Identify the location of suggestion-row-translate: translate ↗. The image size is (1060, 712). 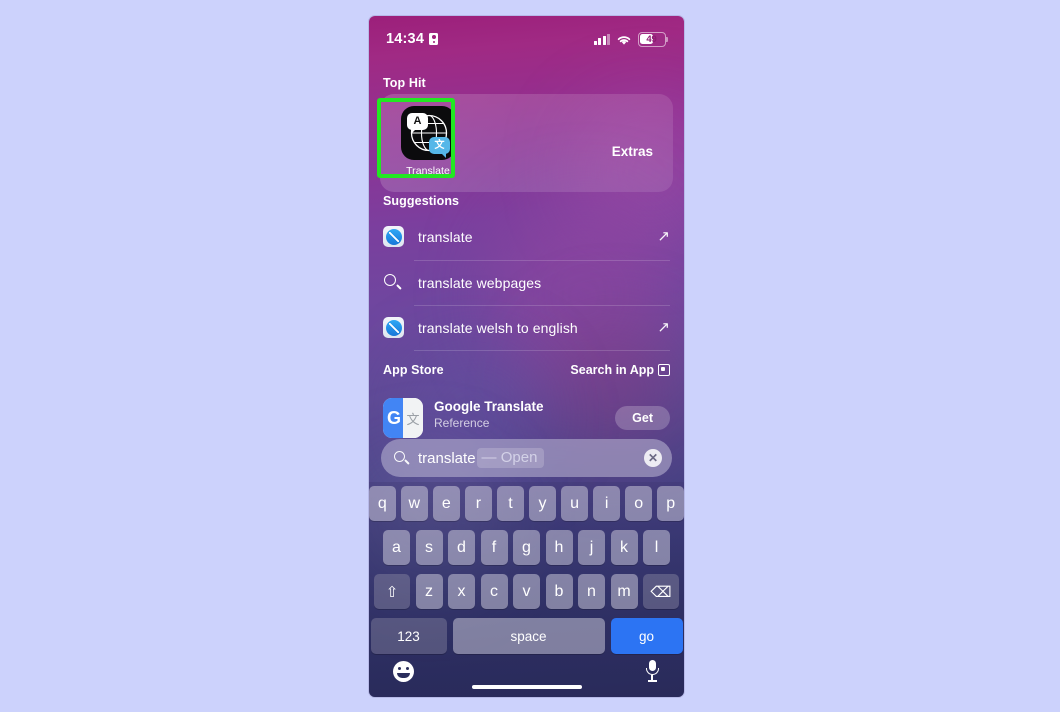
(526, 236).